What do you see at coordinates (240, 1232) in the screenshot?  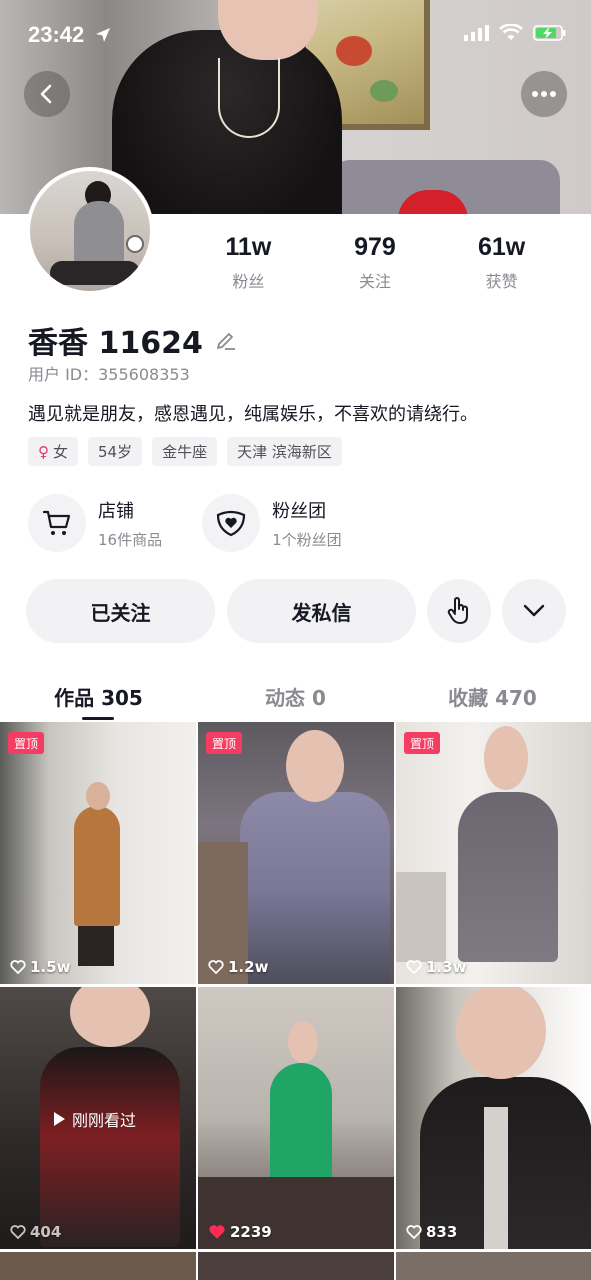 I see `like-count: 2239` at bounding box center [240, 1232].